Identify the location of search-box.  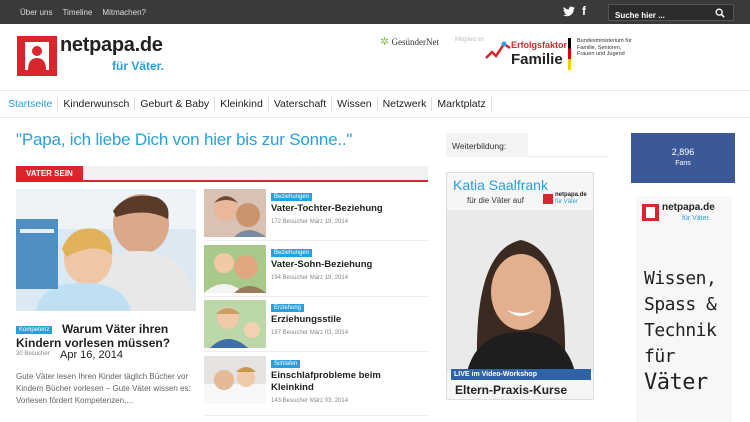
(671, 13).